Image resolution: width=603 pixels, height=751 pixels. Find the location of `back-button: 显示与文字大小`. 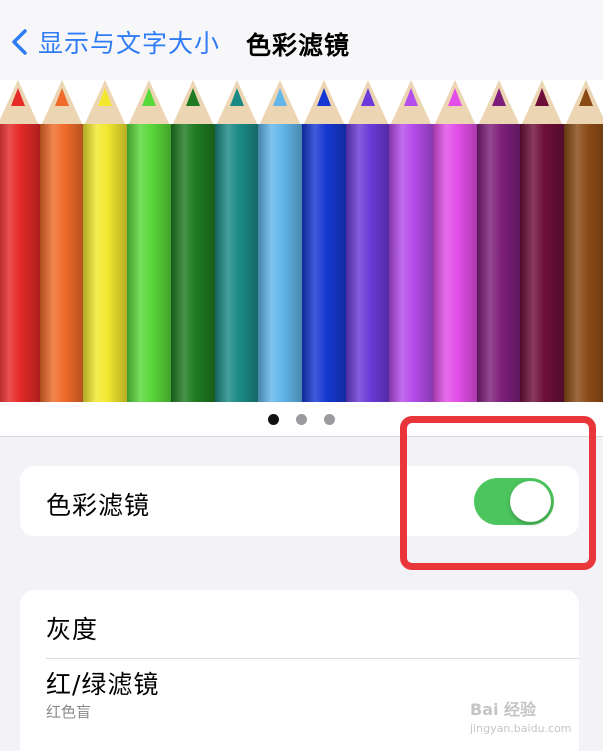

back-button: 显示与文字大小 is located at coordinates (114, 42).